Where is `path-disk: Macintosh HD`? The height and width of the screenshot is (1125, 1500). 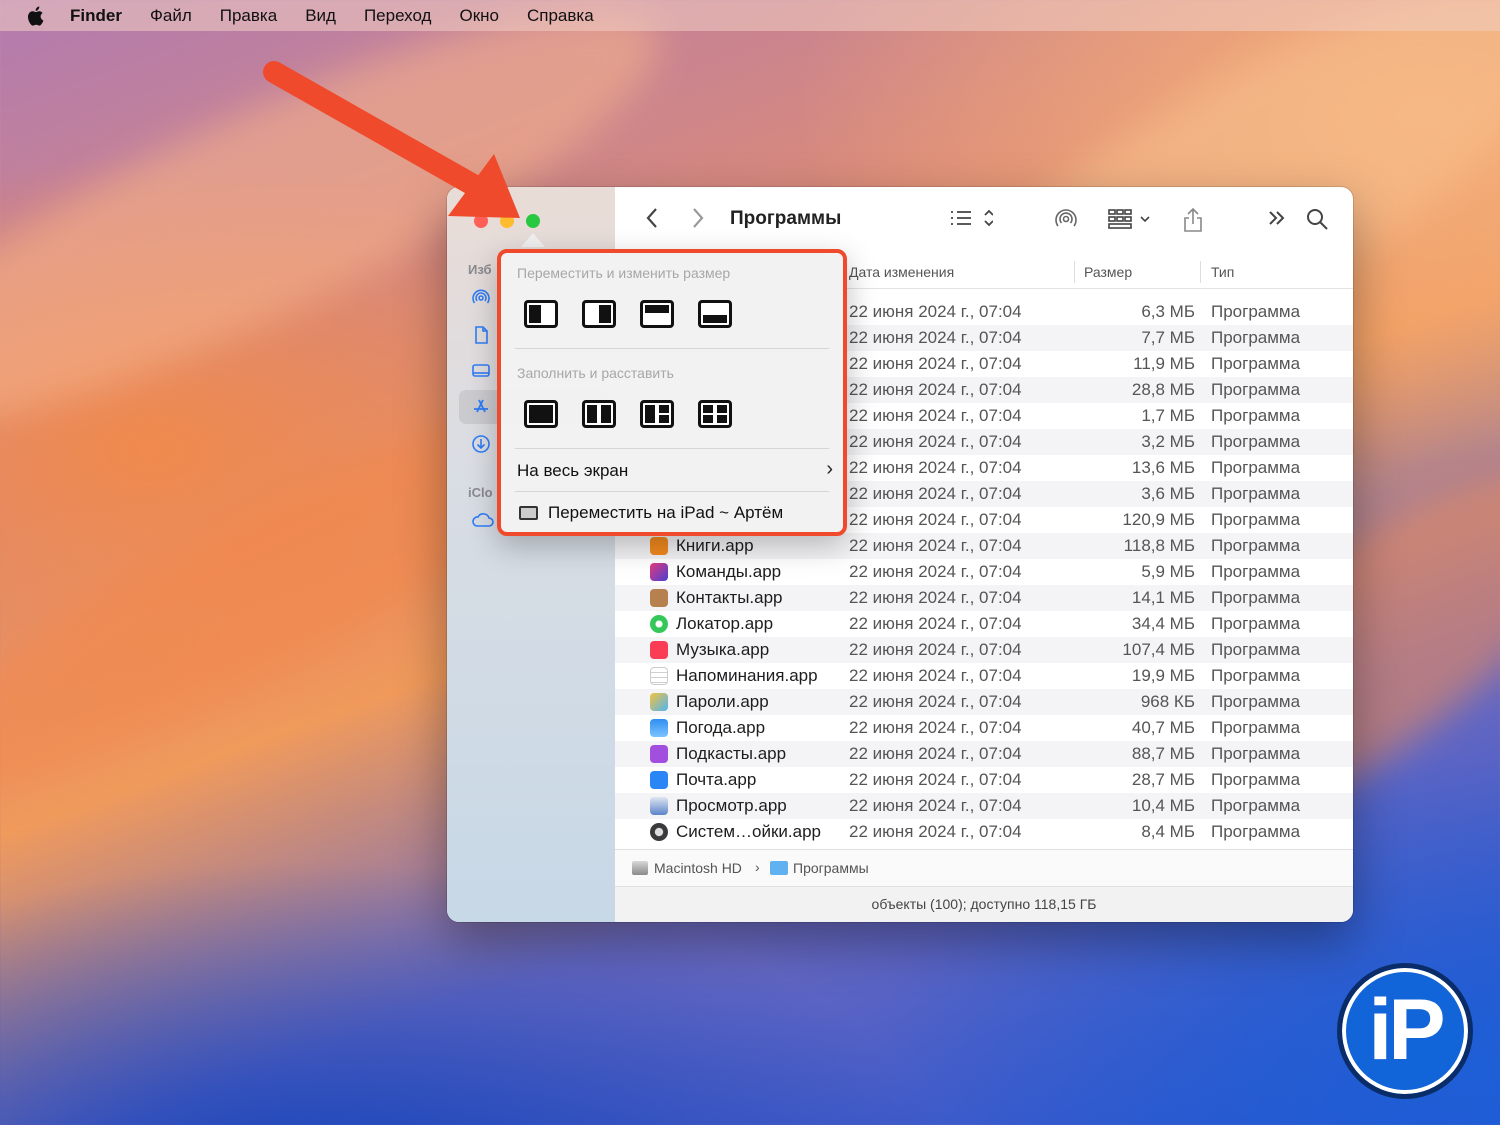
path-disk: Macintosh HD is located at coordinates (698, 868).